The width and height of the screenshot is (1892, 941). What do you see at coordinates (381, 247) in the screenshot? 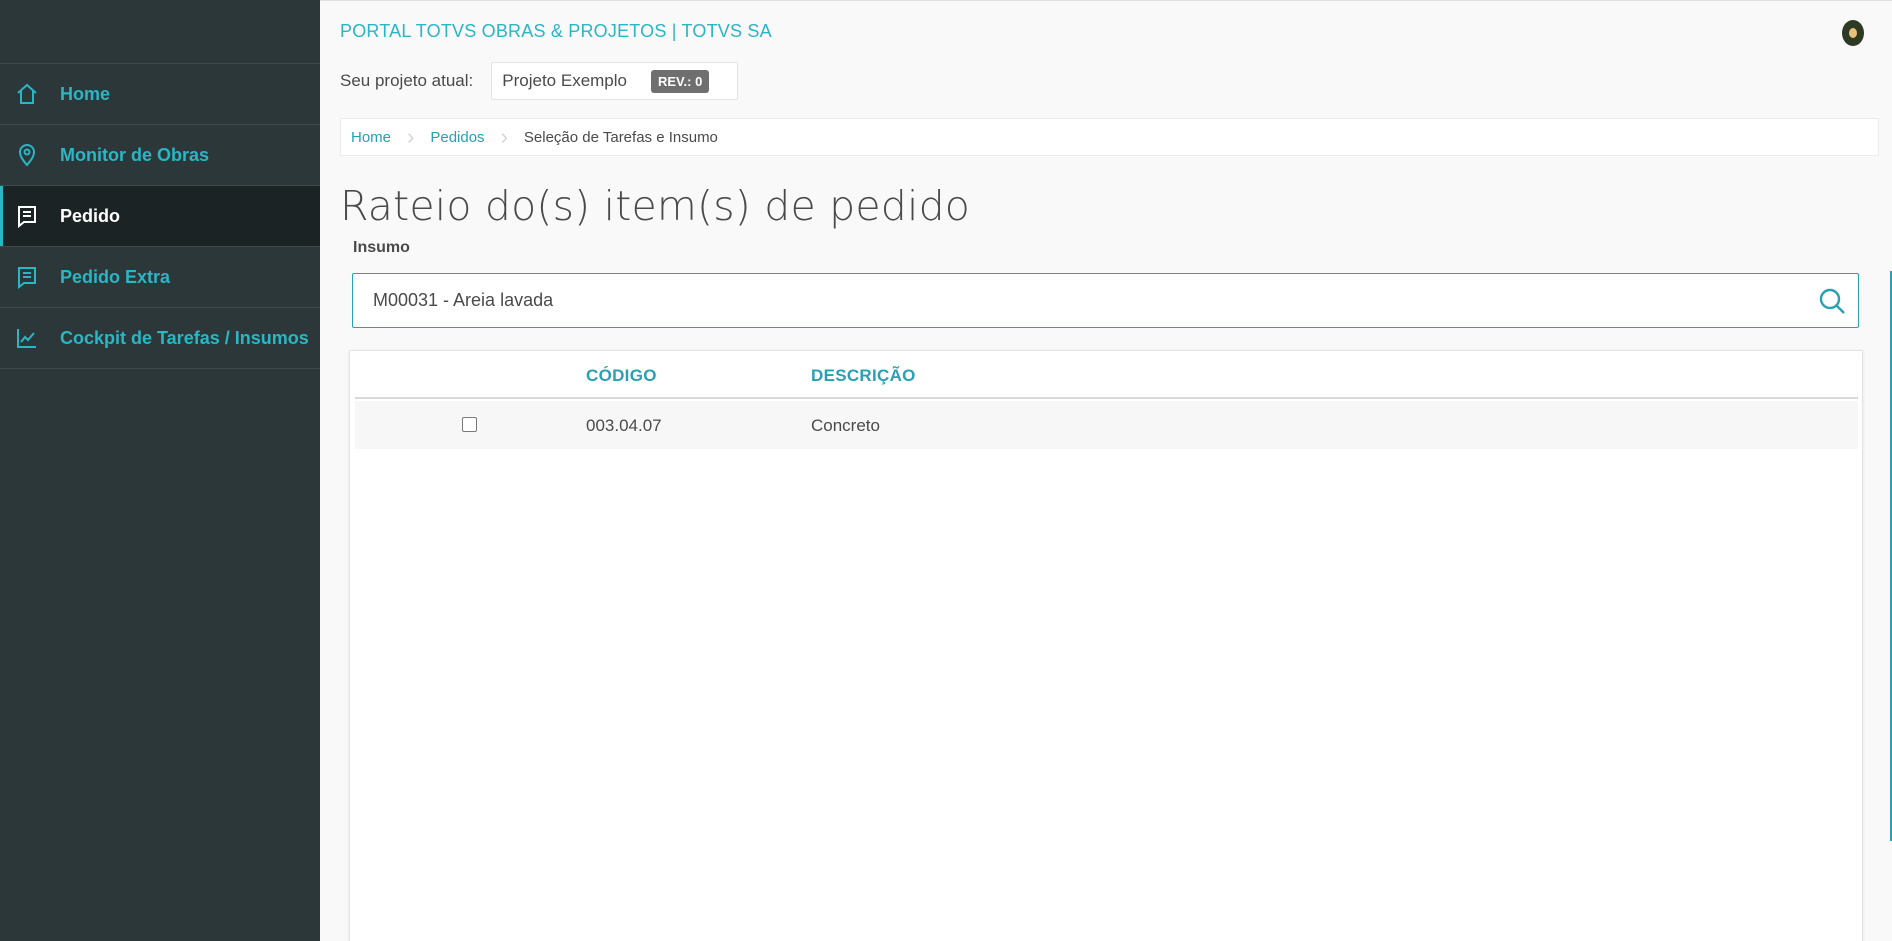
I see `insumo-label: Insumo` at bounding box center [381, 247].